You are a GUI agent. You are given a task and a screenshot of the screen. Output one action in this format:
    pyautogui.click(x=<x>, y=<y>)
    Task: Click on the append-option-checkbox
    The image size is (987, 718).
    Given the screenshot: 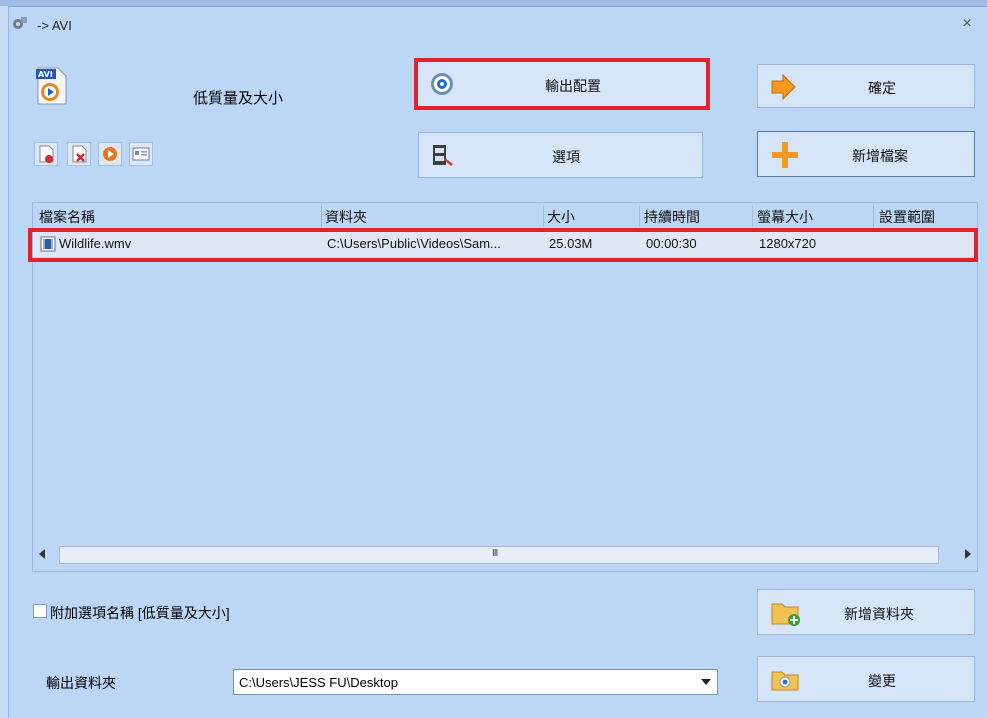 What is the action you would take?
    pyautogui.click(x=40, y=611)
    